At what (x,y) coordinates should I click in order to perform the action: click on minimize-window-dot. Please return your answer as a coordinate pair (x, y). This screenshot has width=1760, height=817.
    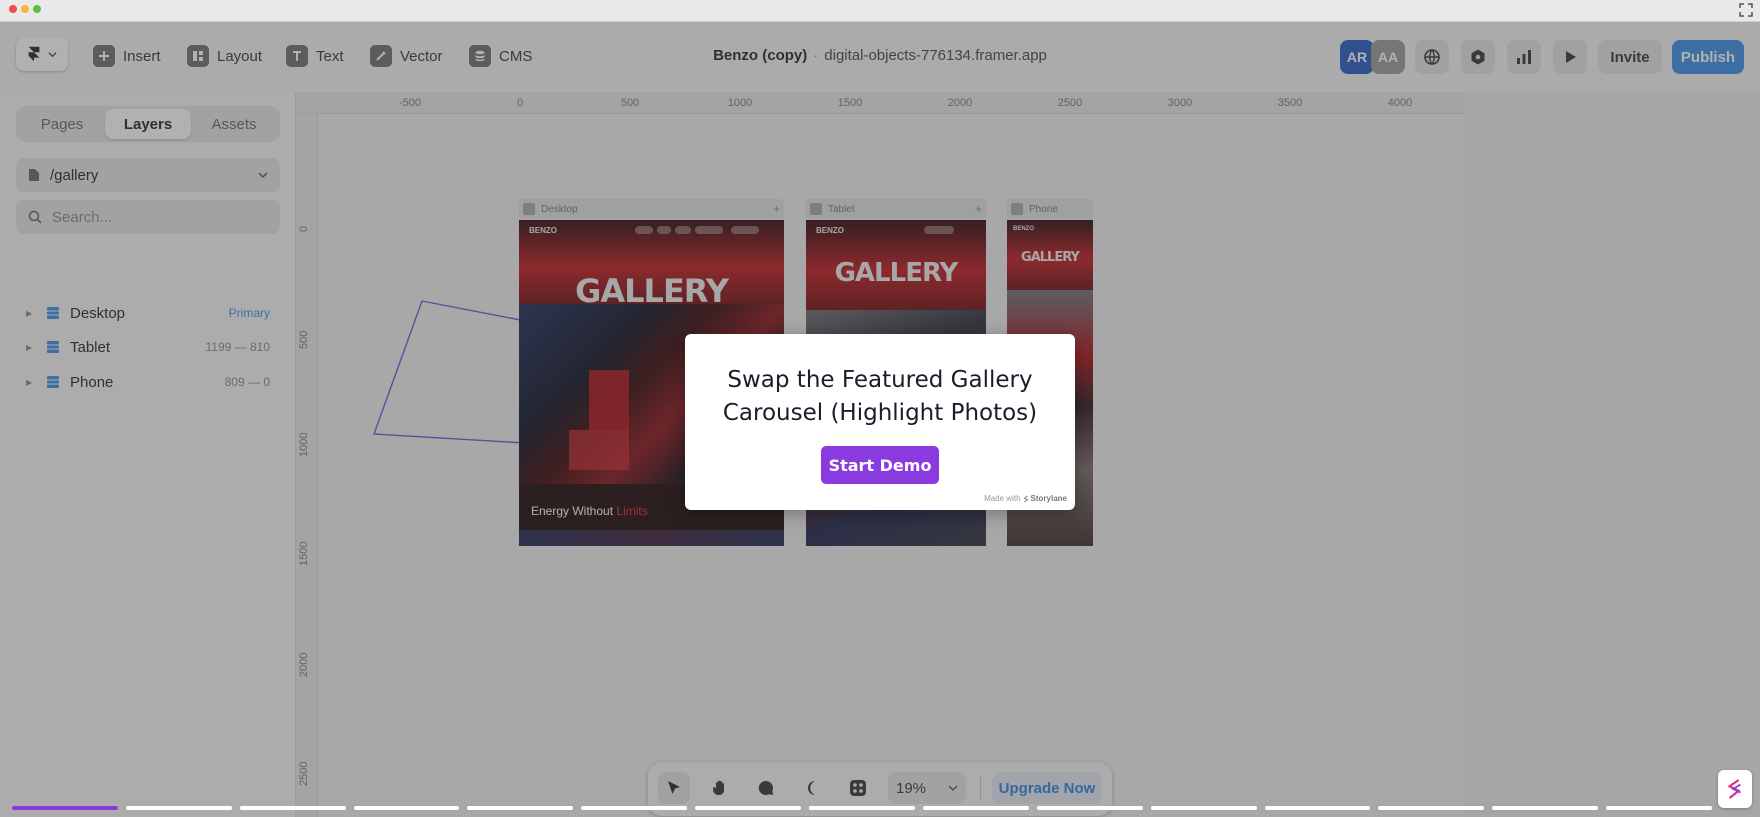
    Looking at the image, I should click on (25, 9).